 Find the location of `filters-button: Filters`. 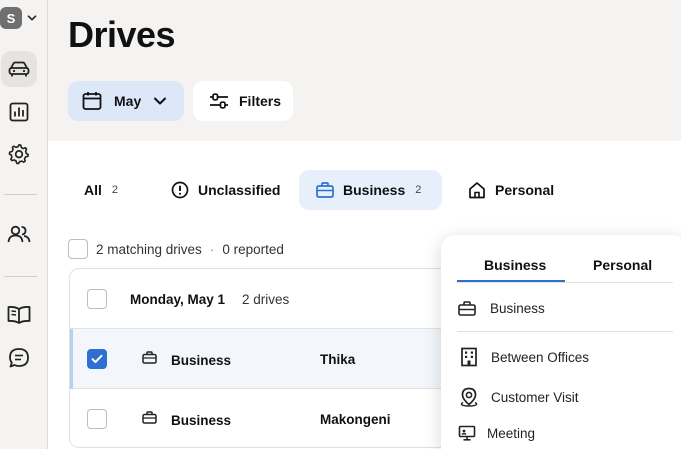

filters-button: Filters is located at coordinates (243, 101).